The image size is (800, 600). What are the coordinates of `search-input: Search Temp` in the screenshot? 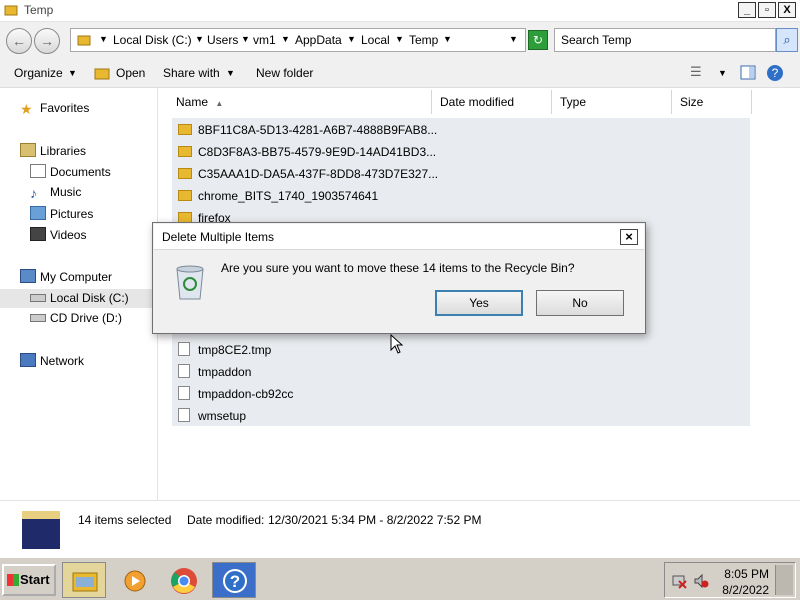 It's located at (665, 40).